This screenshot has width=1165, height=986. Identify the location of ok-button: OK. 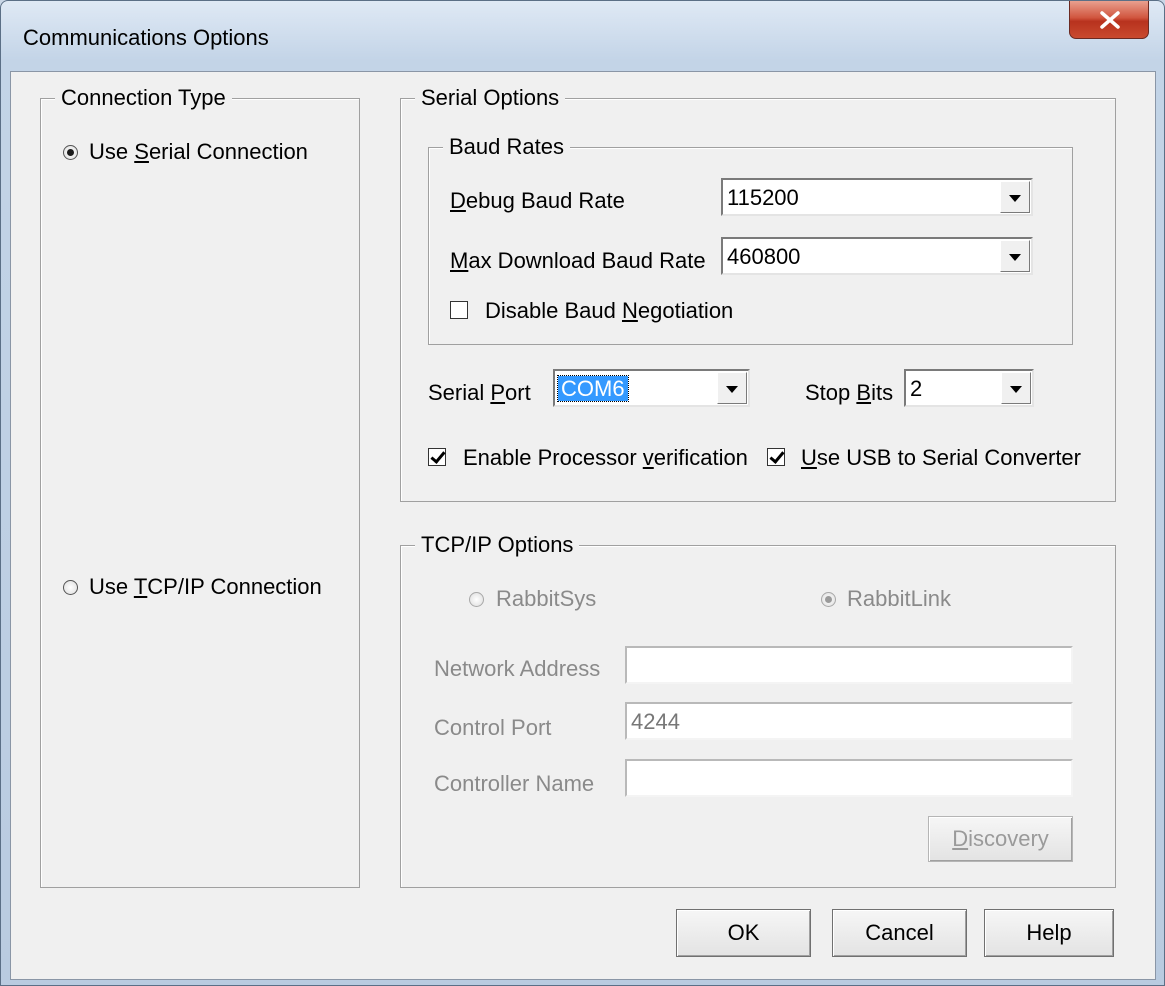
(743, 933).